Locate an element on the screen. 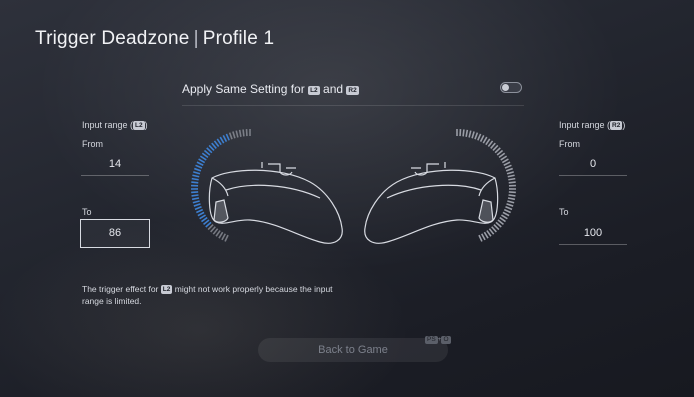 Image resolution: width=694 pixels, height=397 pixels. right-deadzone-arc is located at coordinates (486, 185).